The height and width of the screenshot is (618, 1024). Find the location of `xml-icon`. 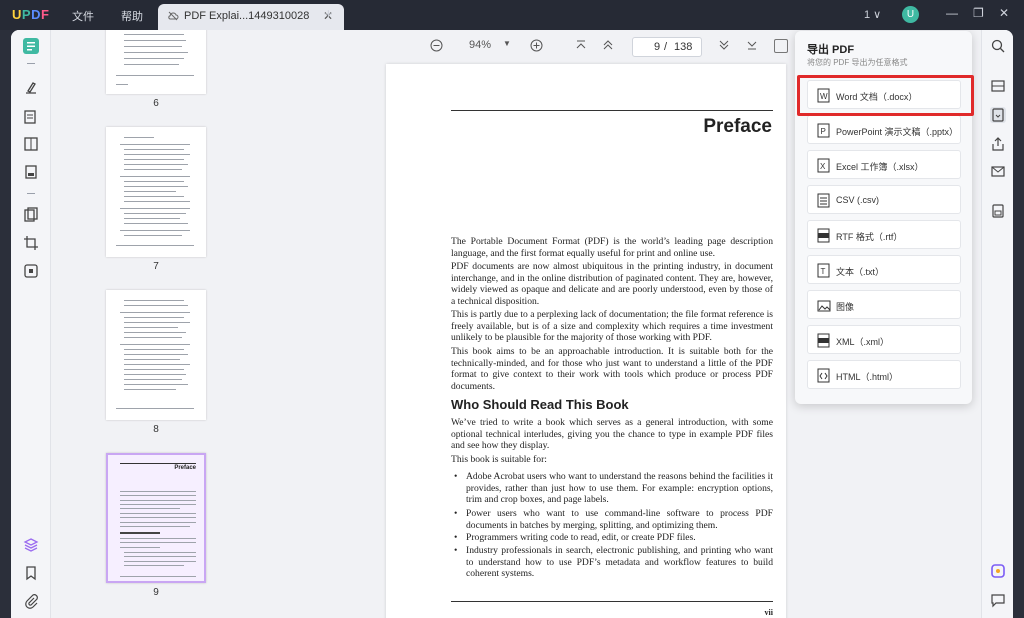

xml-icon is located at coordinates (823, 340).